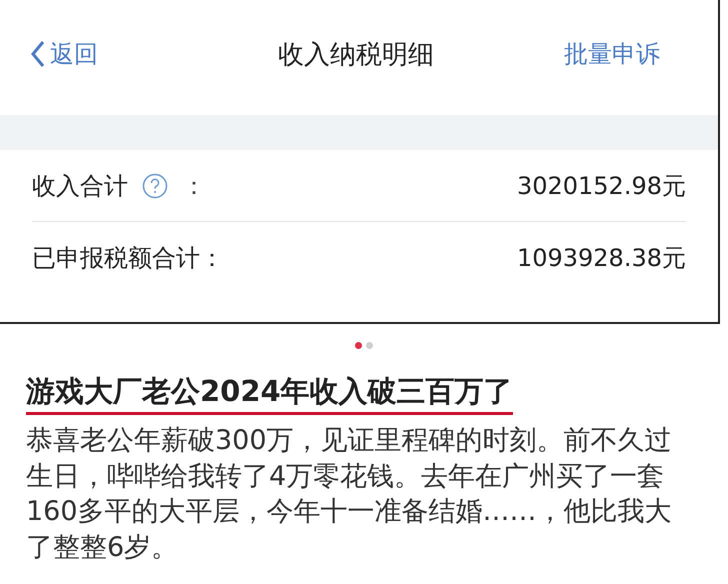 The image size is (728, 584). What do you see at coordinates (601, 186) in the screenshot?
I see `row-value: 3020152.98元` at bounding box center [601, 186].